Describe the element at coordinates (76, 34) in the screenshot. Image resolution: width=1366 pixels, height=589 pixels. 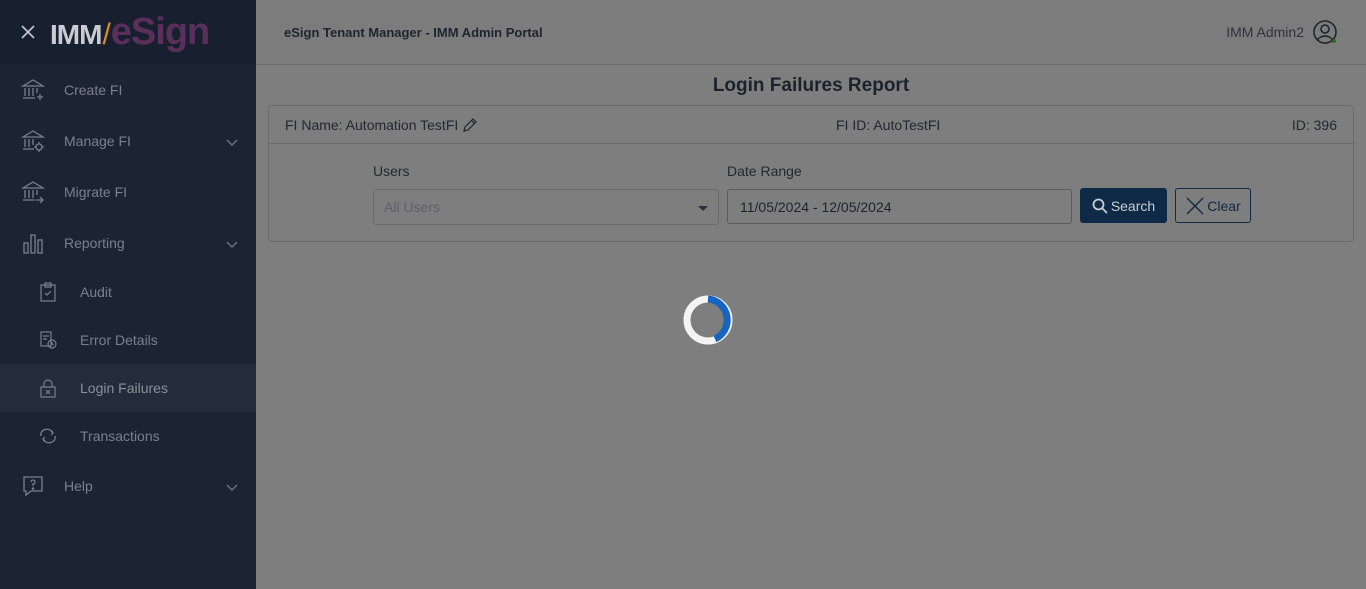
I see `logo-imm: IMM` at that location.